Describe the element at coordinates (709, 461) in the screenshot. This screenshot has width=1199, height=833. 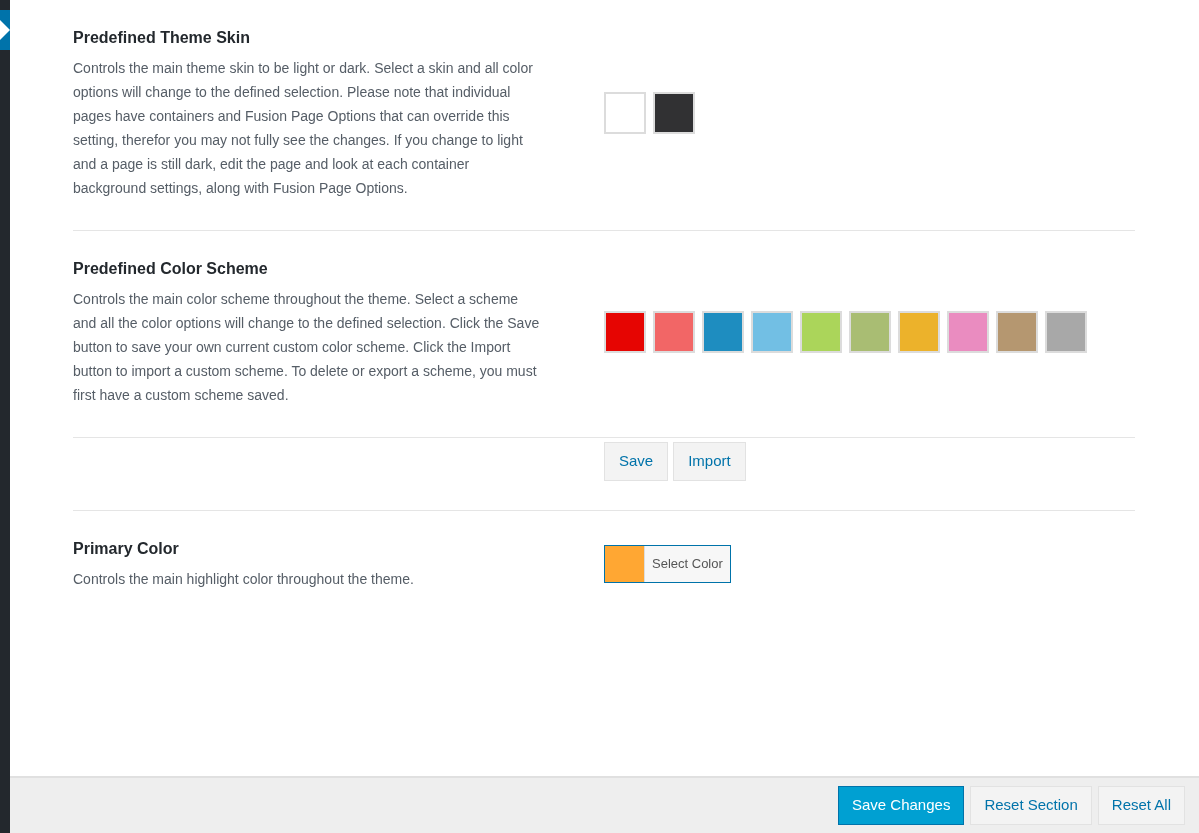
I see `scheme-button: Import` at that location.